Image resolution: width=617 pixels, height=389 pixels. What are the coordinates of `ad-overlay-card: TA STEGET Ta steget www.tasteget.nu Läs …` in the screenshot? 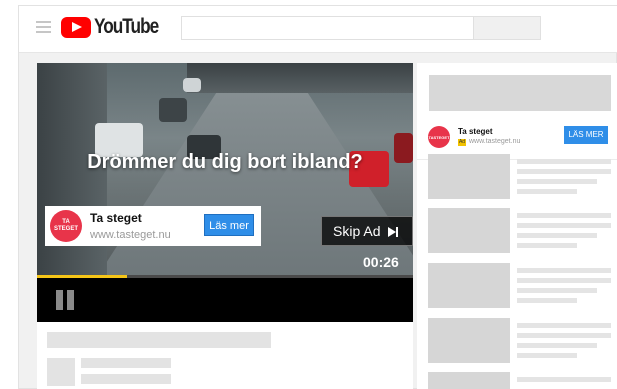 It's located at (153, 226).